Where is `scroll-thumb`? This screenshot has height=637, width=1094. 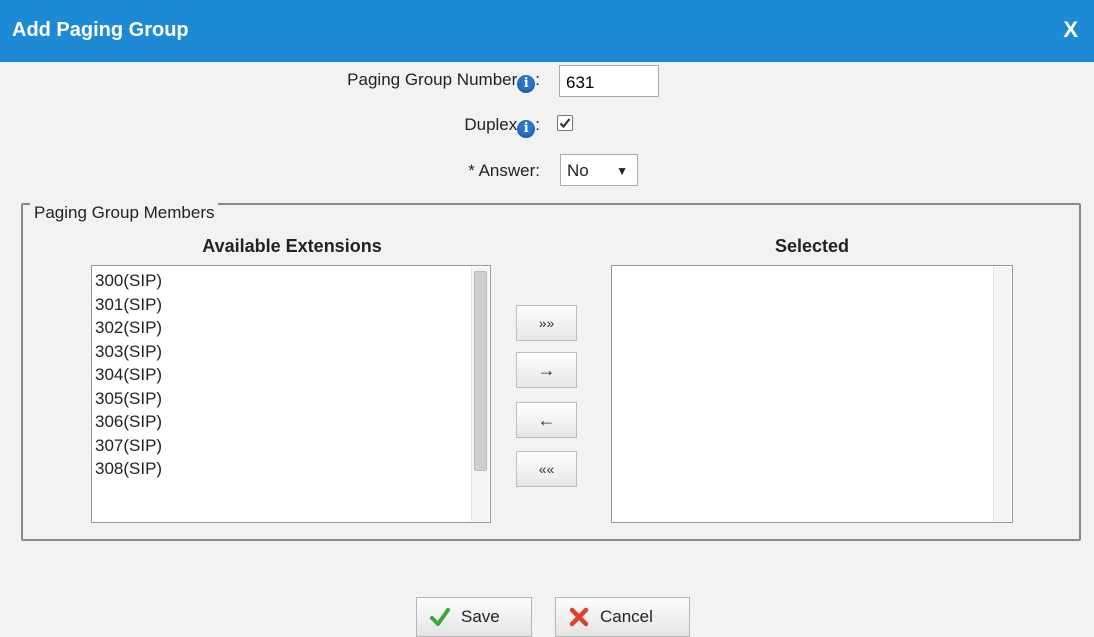 scroll-thumb is located at coordinates (480, 371).